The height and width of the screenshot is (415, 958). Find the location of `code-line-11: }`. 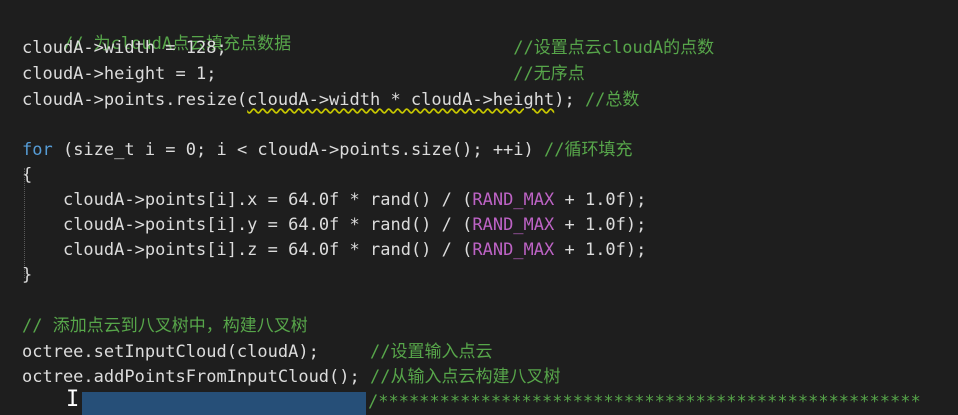

code-line-11: } is located at coordinates (27, 275).